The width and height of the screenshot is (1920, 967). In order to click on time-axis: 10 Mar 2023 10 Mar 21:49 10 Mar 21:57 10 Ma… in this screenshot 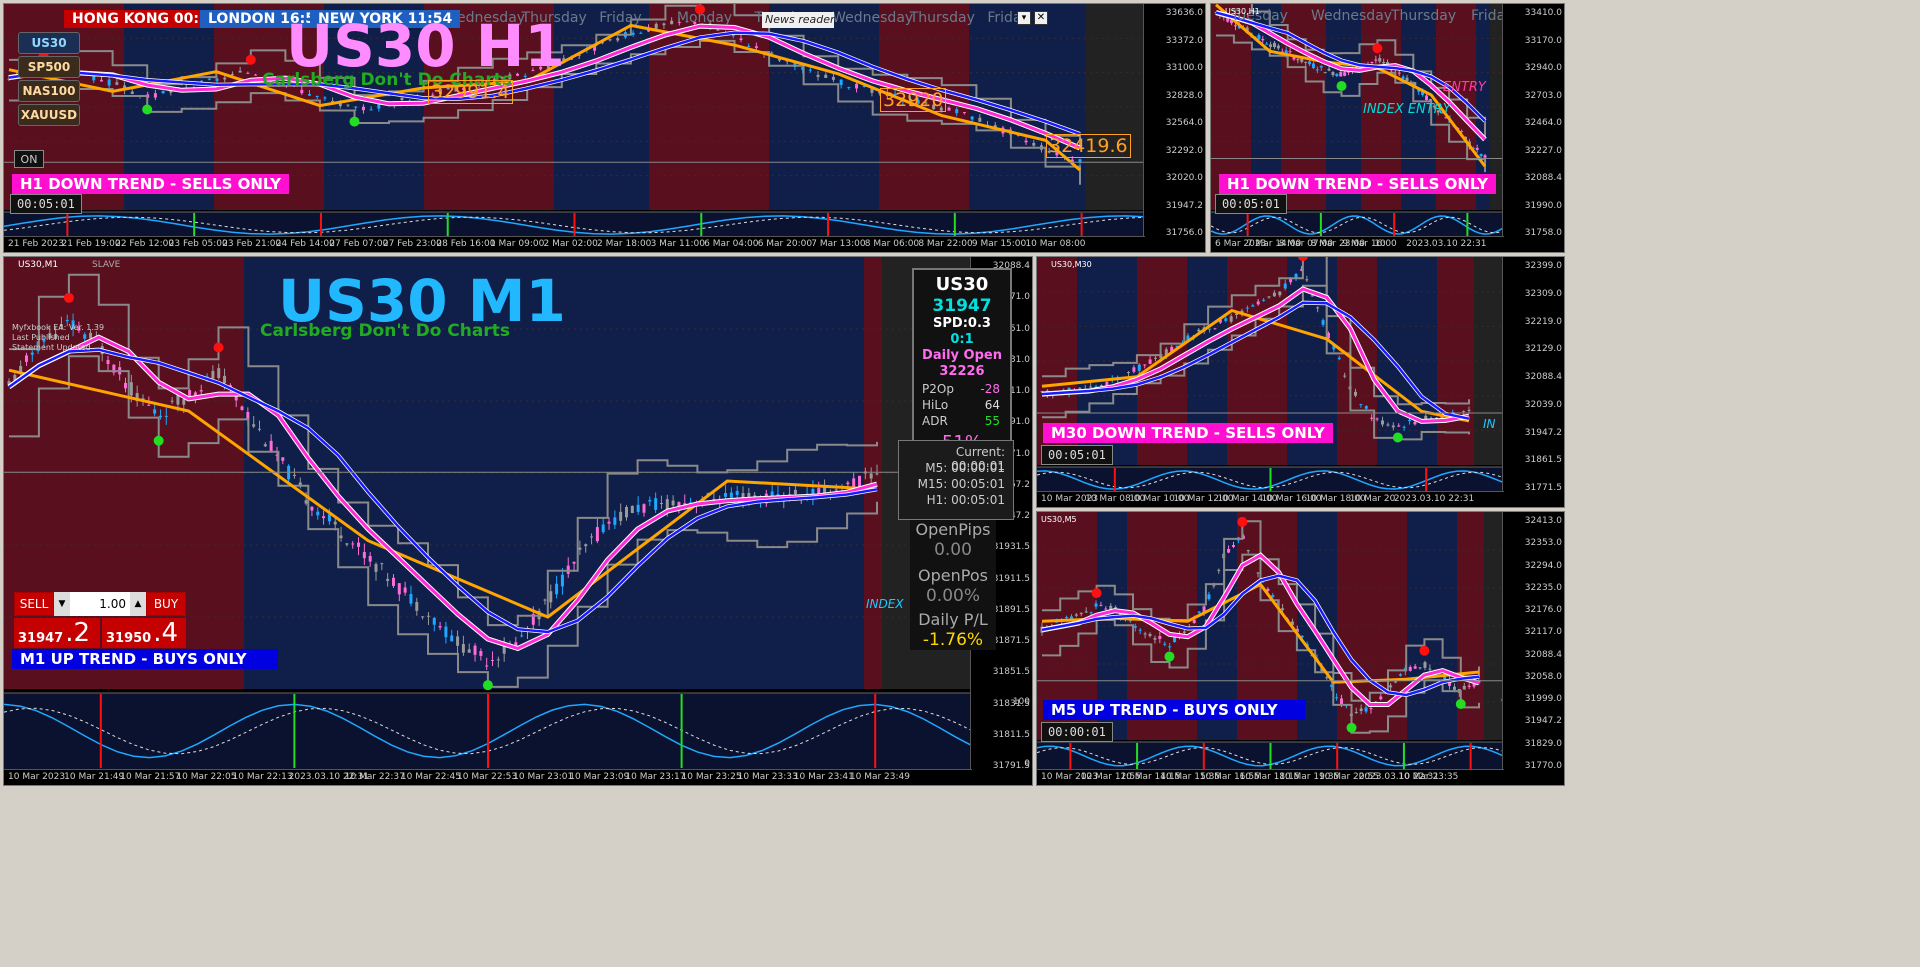, I will do `click(488, 777)`.